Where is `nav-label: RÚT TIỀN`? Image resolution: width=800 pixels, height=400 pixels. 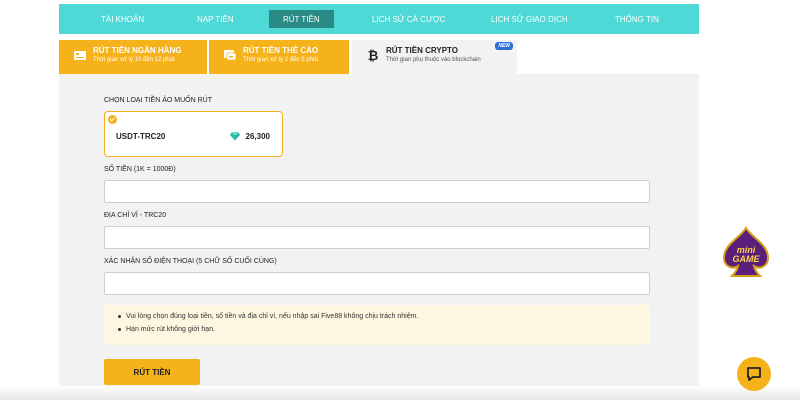
nav-label: RÚT TIỀN is located at coordinates (301, 19).